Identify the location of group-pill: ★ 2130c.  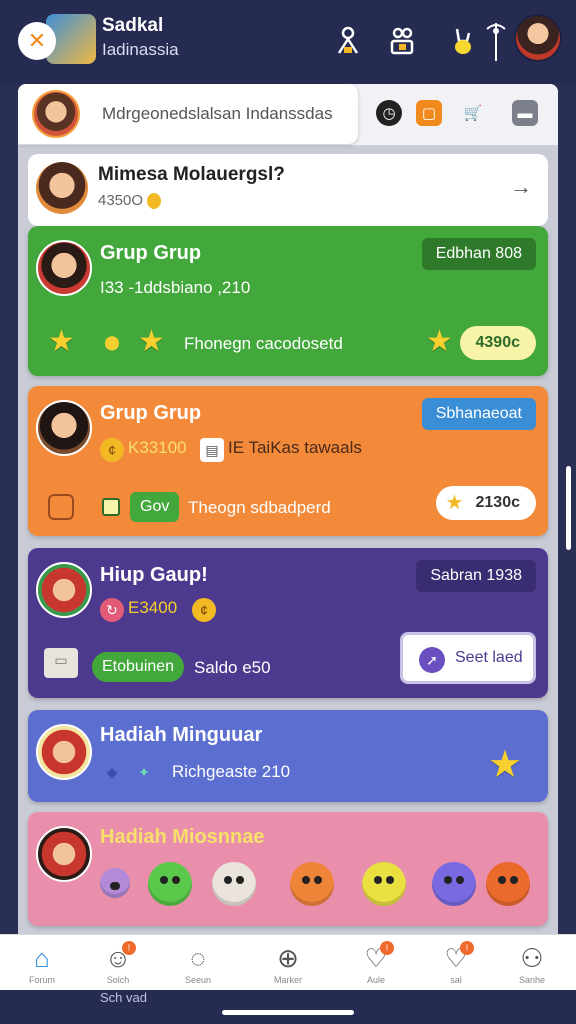
(485, 503).